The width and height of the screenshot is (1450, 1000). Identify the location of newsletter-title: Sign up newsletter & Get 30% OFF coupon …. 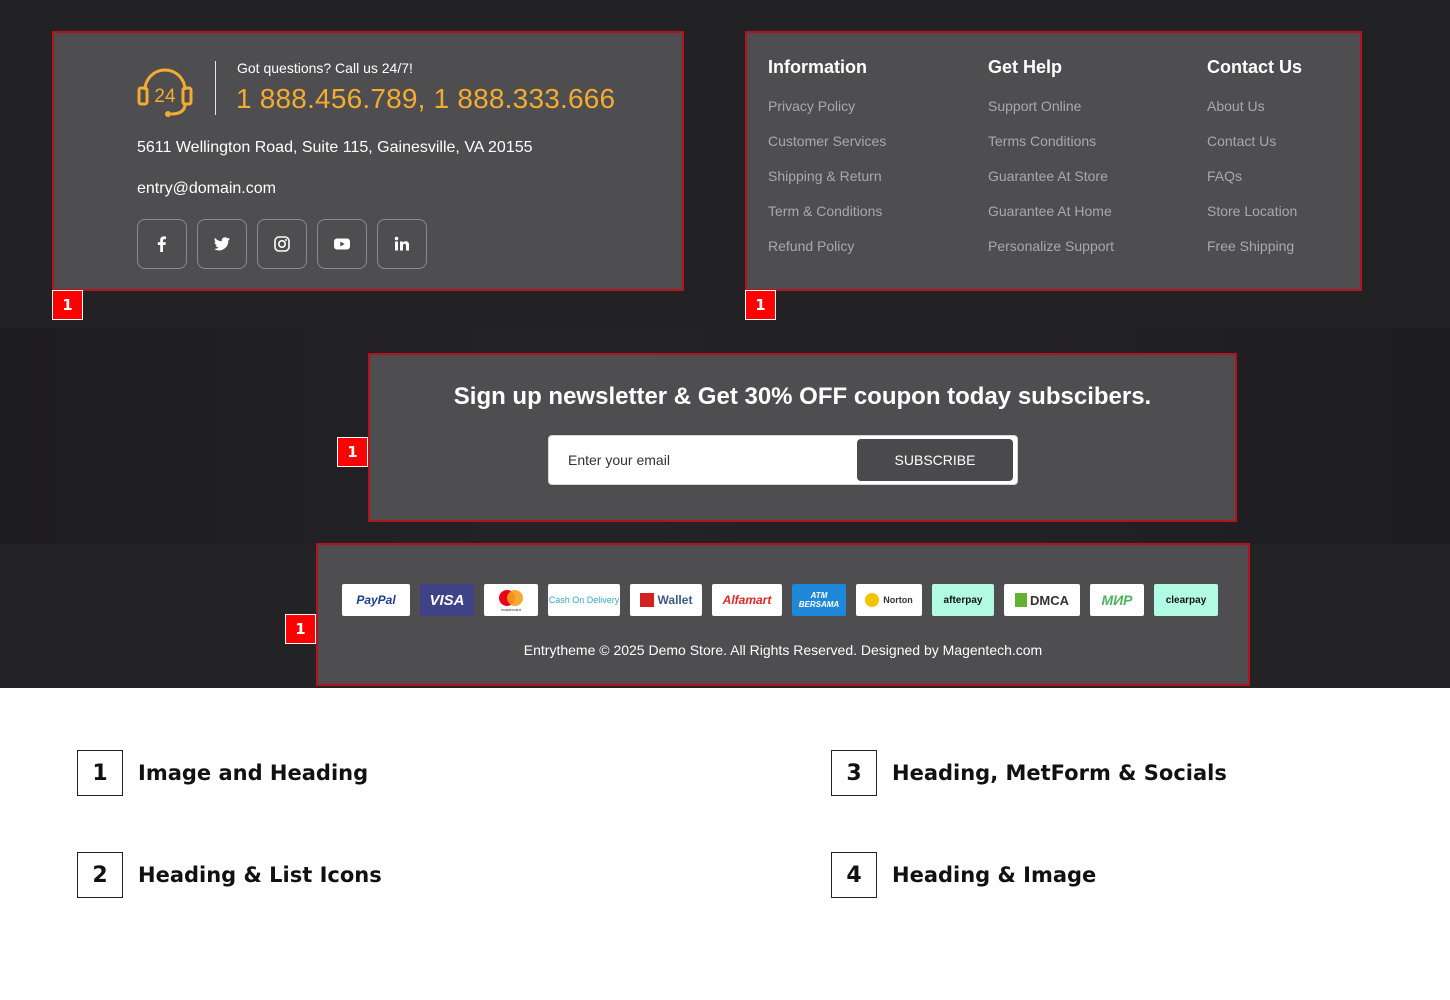
(802, 396).